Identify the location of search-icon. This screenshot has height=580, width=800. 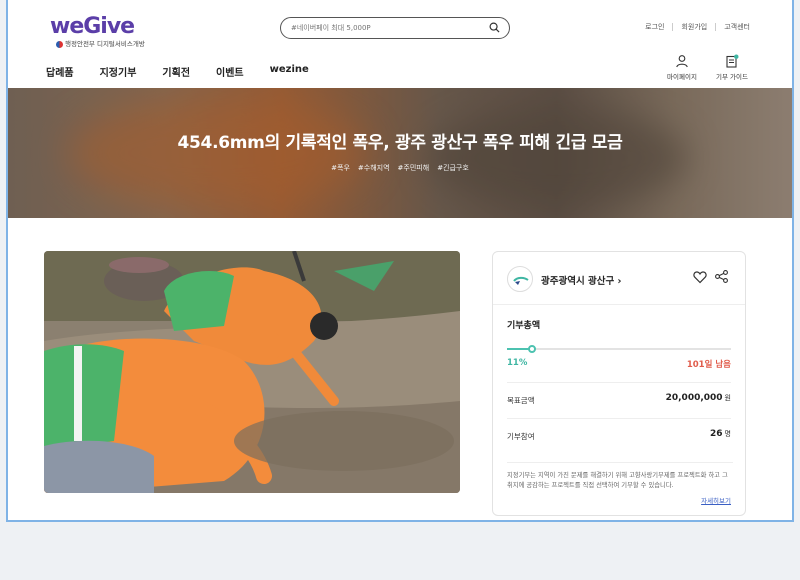
(494, 27).